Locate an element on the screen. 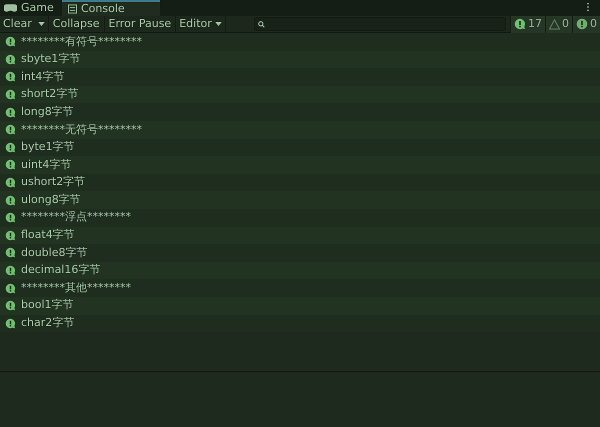 The width and height of the screenshot is (600, 427). count-toggle: 17 is located at coordinates (527, 24).